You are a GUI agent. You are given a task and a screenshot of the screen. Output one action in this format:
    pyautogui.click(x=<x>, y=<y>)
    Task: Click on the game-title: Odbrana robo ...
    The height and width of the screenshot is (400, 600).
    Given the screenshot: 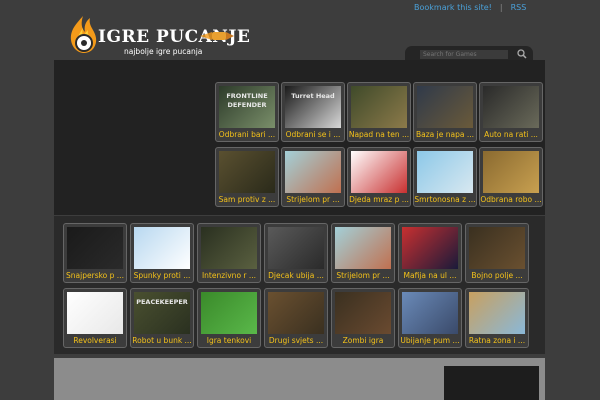 What is the action you would take?
    pyautogui.click(x=511, y=199)
    